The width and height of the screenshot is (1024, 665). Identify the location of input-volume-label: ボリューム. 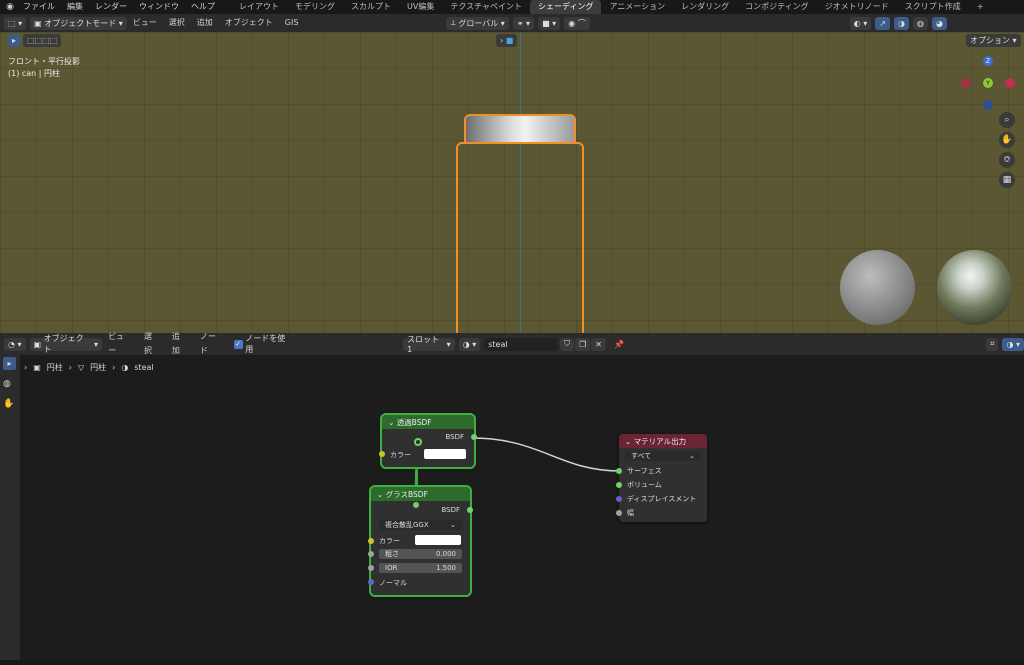
(644, 485).